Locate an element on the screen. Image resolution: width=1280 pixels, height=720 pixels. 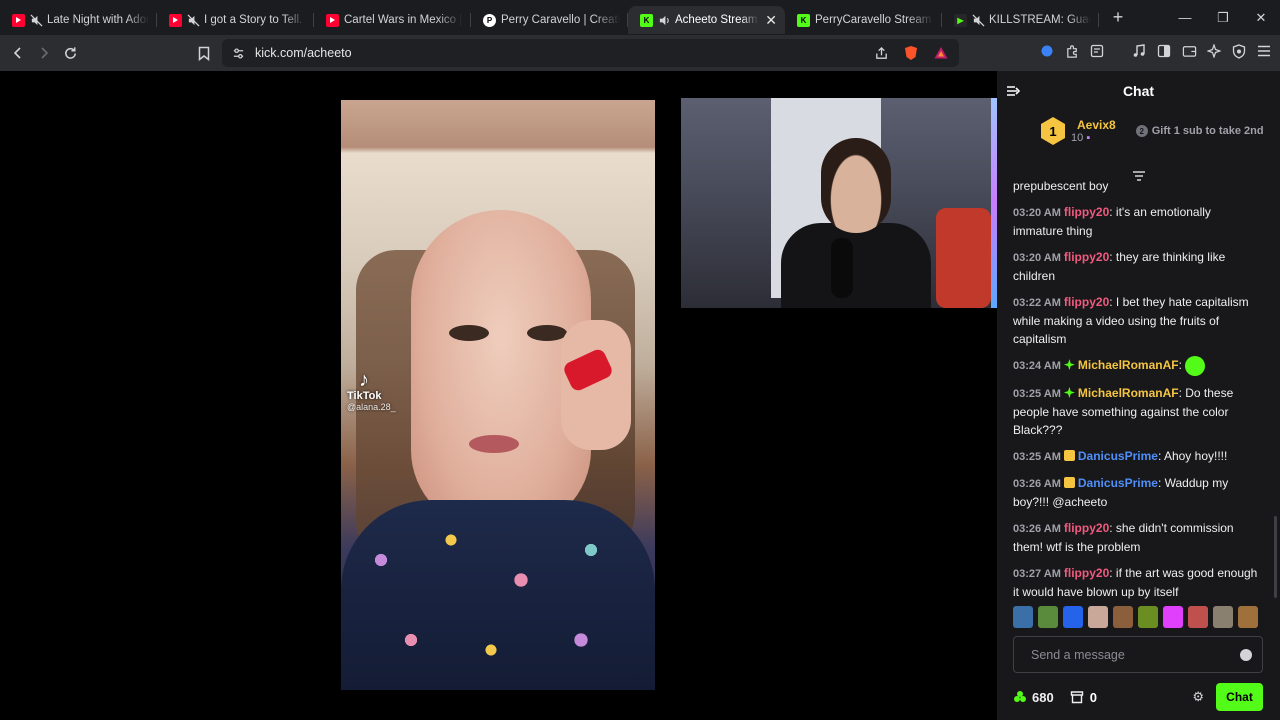
top-gifter-name: Aevix8 is located at coordinates (1096, 125).